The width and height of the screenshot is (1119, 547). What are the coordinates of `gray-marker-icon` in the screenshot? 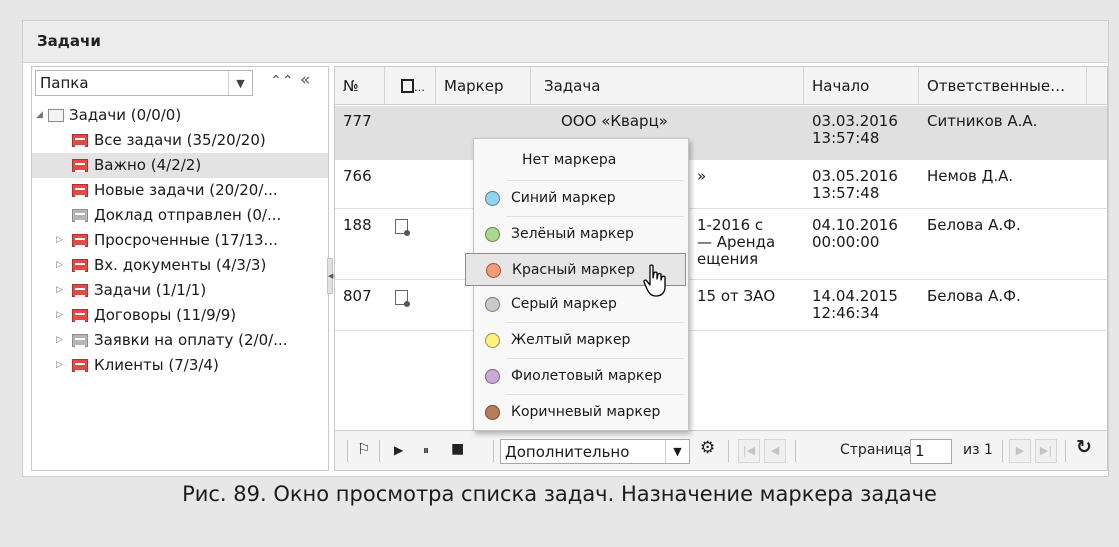 It's located at (492, 304).